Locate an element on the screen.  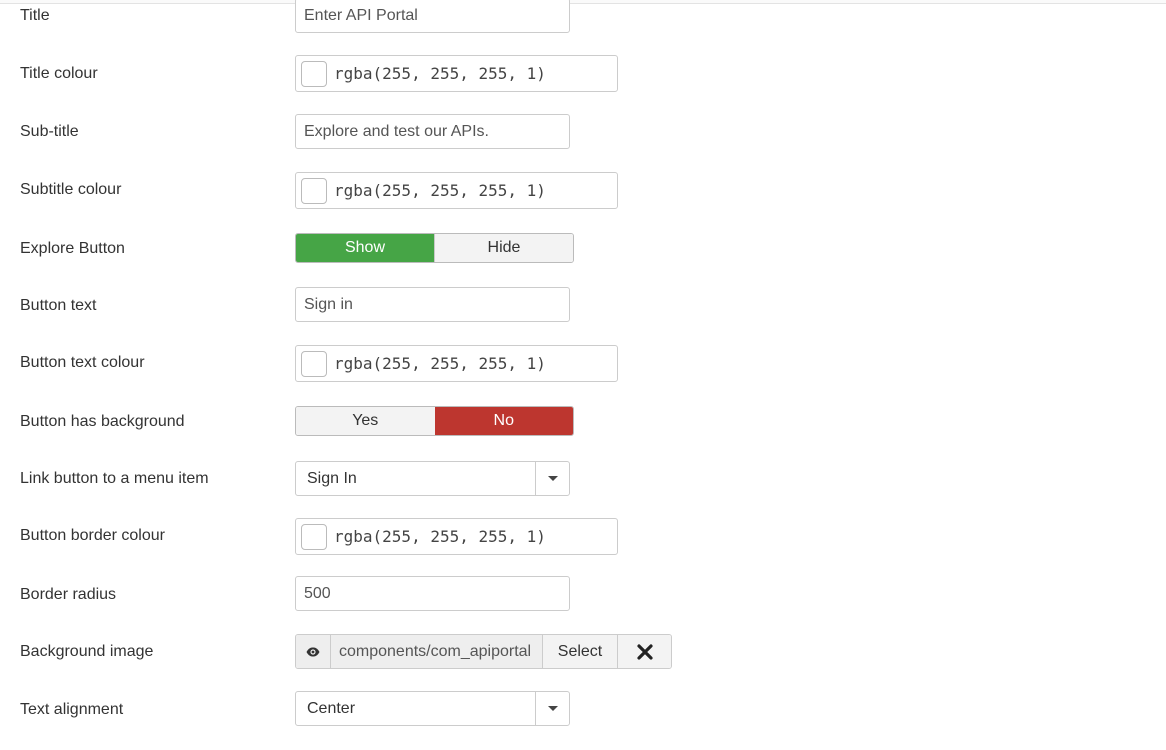
button-has-background-label: Button has background is located at coordinates (102, 421).